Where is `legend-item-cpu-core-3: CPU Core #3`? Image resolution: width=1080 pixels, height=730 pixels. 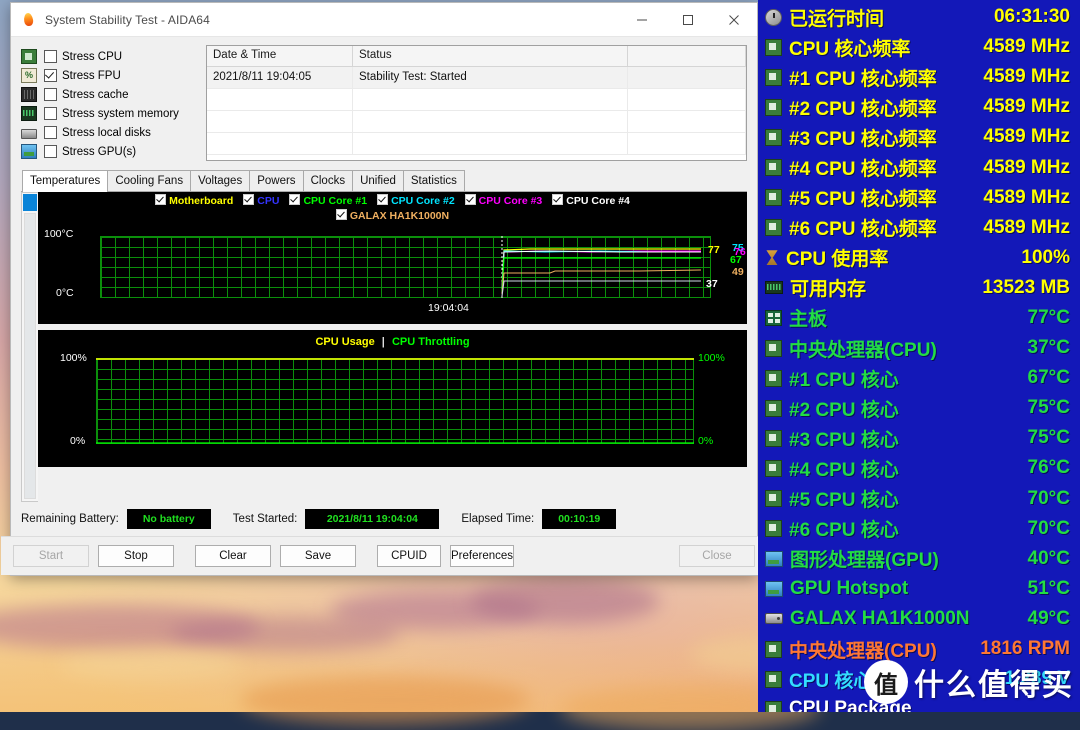
legend-item-cpu-core-3: CPU Core #3 is located at coordinates (503, 200).